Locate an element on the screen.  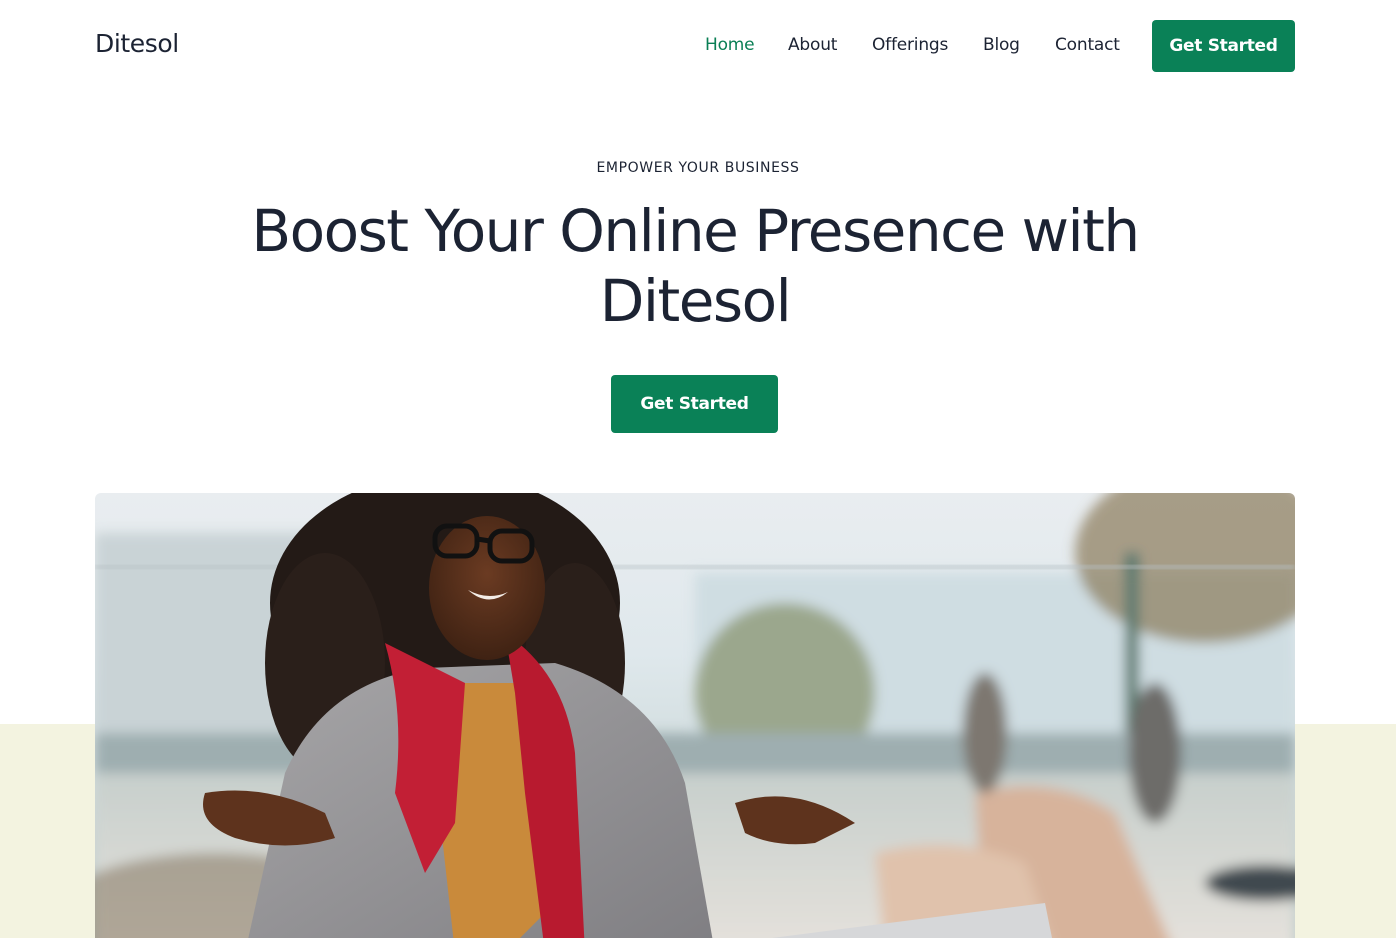
header-get-started-button: Get Started is located at coordinates (1223, 46).